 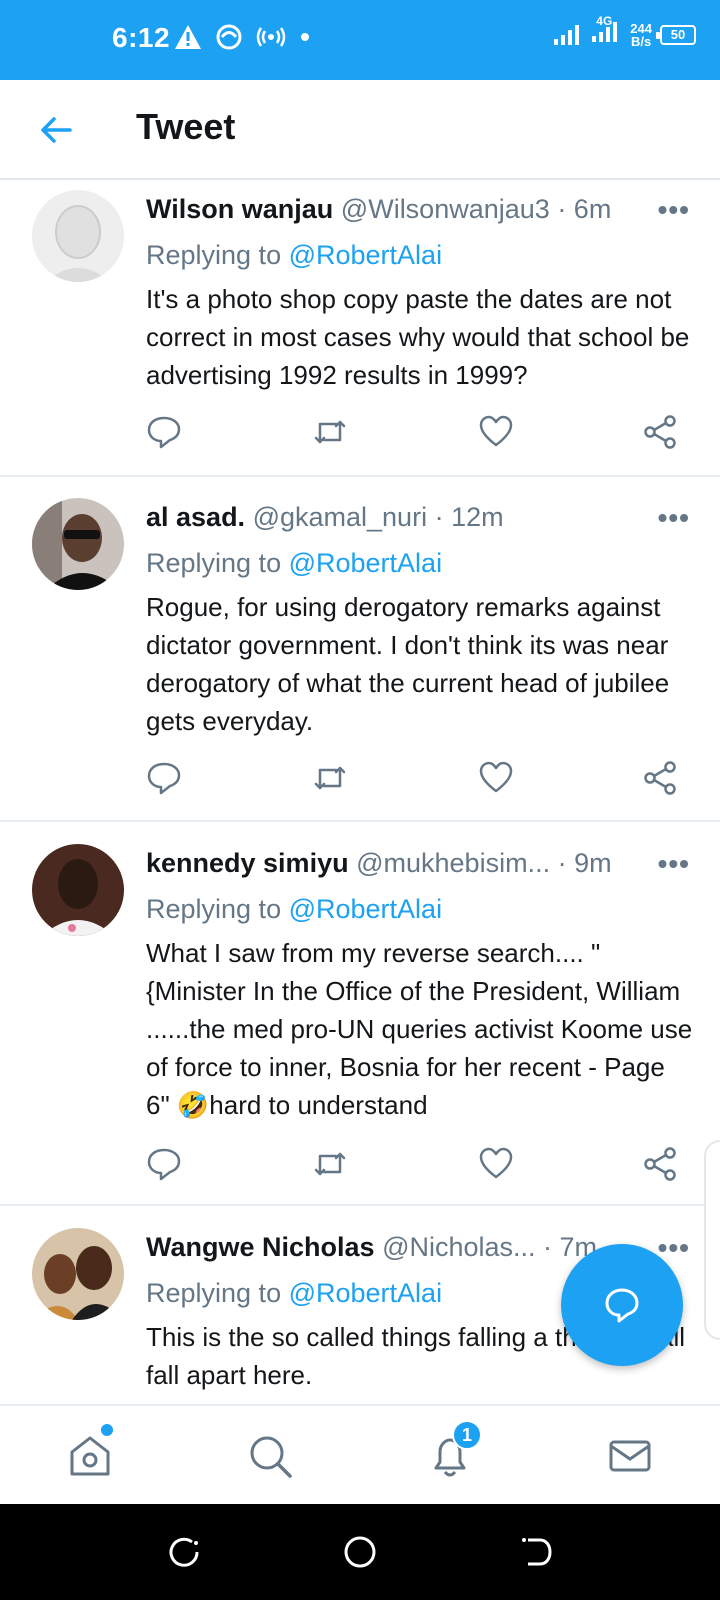 I want to click on mail-icon, so click(x=630, y=1456).